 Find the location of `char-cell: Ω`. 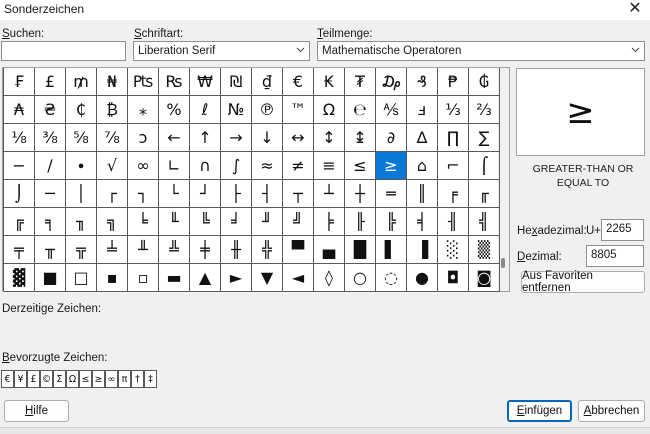

char-cell: Ω is located at coordinates (329, 110).